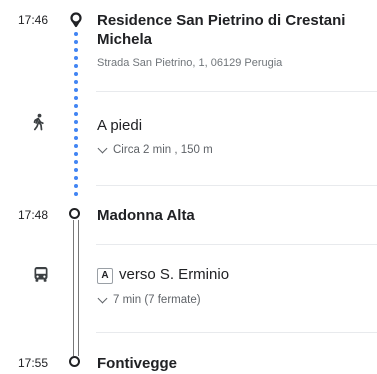 The height and width of the screenshot is (374, 377). Describe the element at coordinates (221, 20) in the screenshot. I see `start-stop-name-line1: Residence San Pietrino di Crestani` at that location.